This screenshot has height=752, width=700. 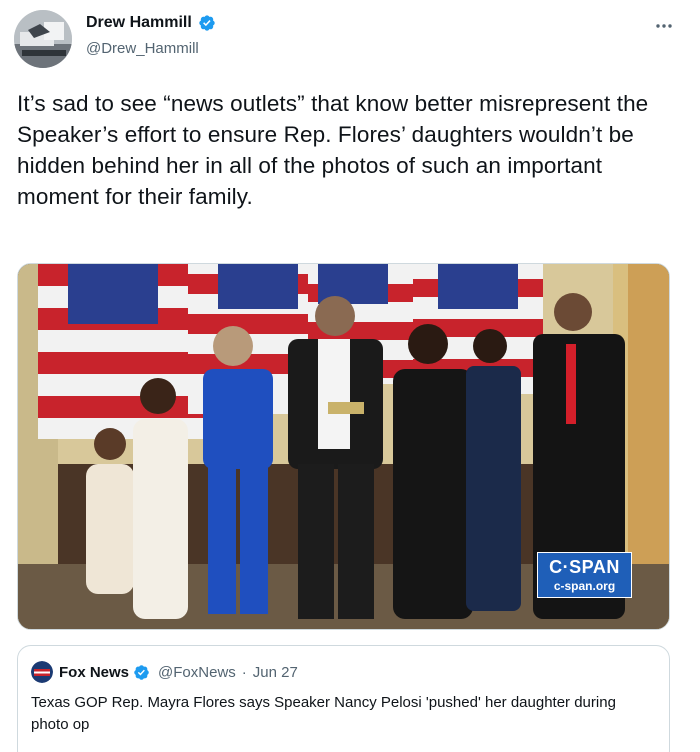 What do you see at coordinates (664, 26) in the screenshot?
I see `more-options-icon` at bounding box center [664, 26].